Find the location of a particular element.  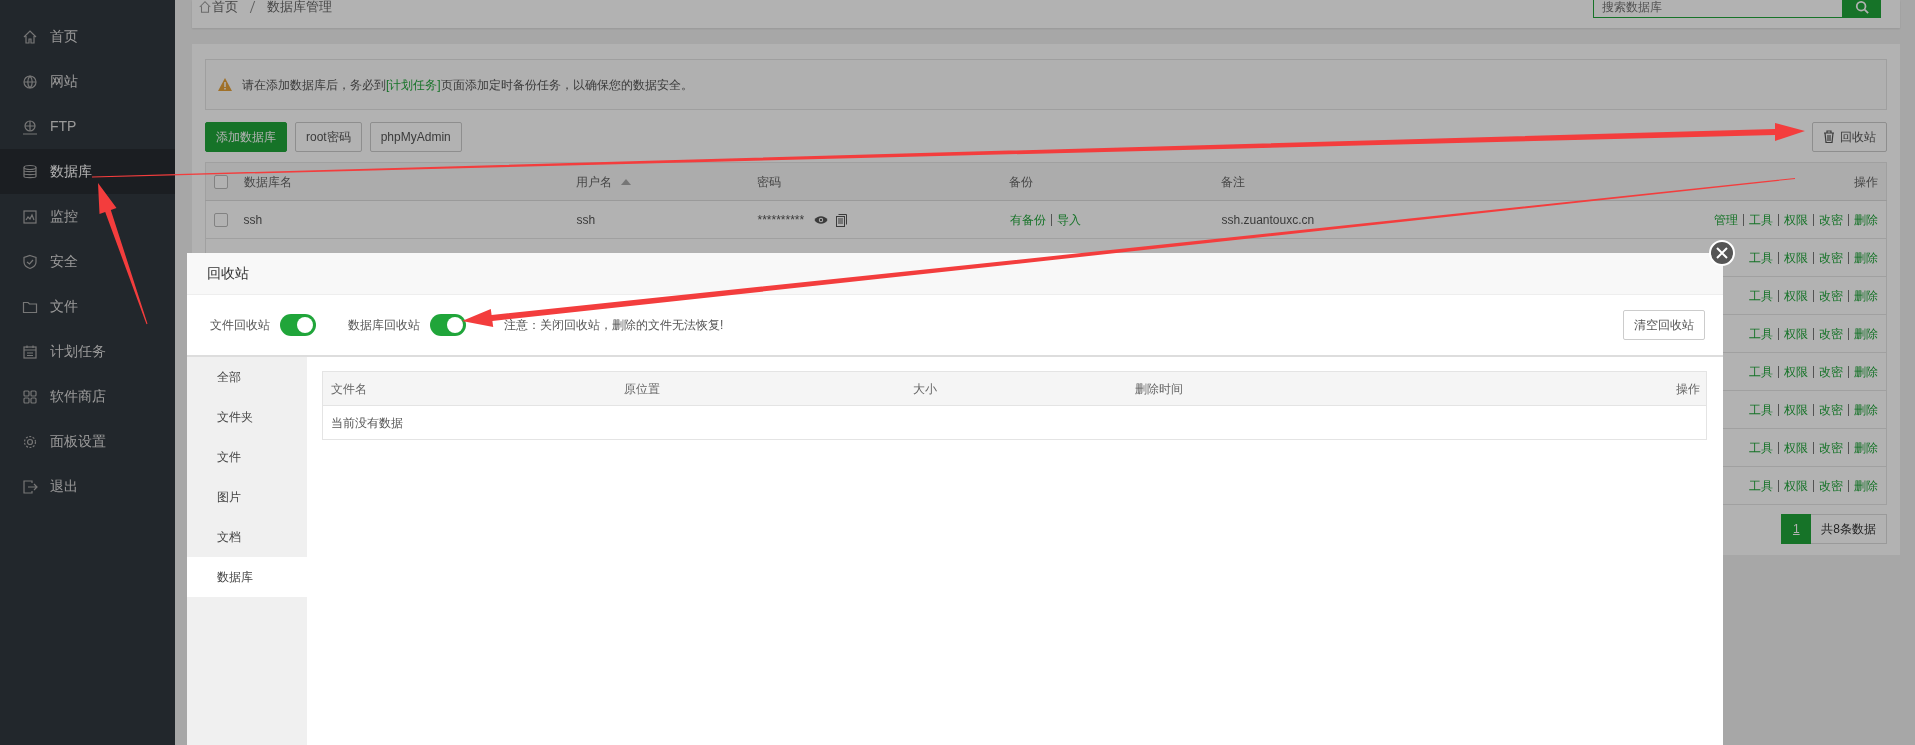

empty-message: 当前没有数据 is located at coordinates (367, 422).